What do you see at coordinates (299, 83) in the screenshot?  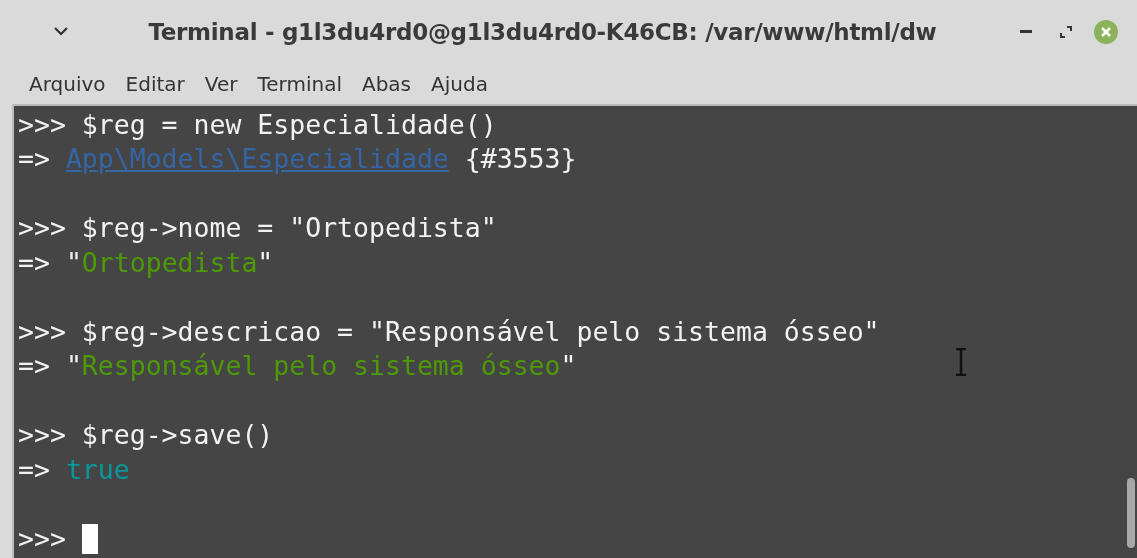 I see `menu-item: Terminal` at bounding box center [299, 83].